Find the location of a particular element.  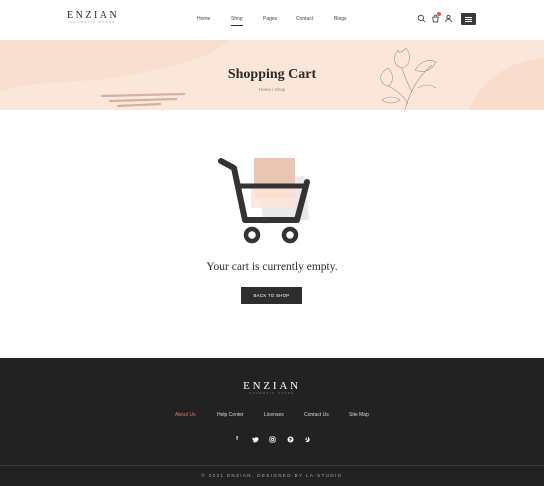

breadcrumb: Home / Shop is located at coordinates (272, 90).